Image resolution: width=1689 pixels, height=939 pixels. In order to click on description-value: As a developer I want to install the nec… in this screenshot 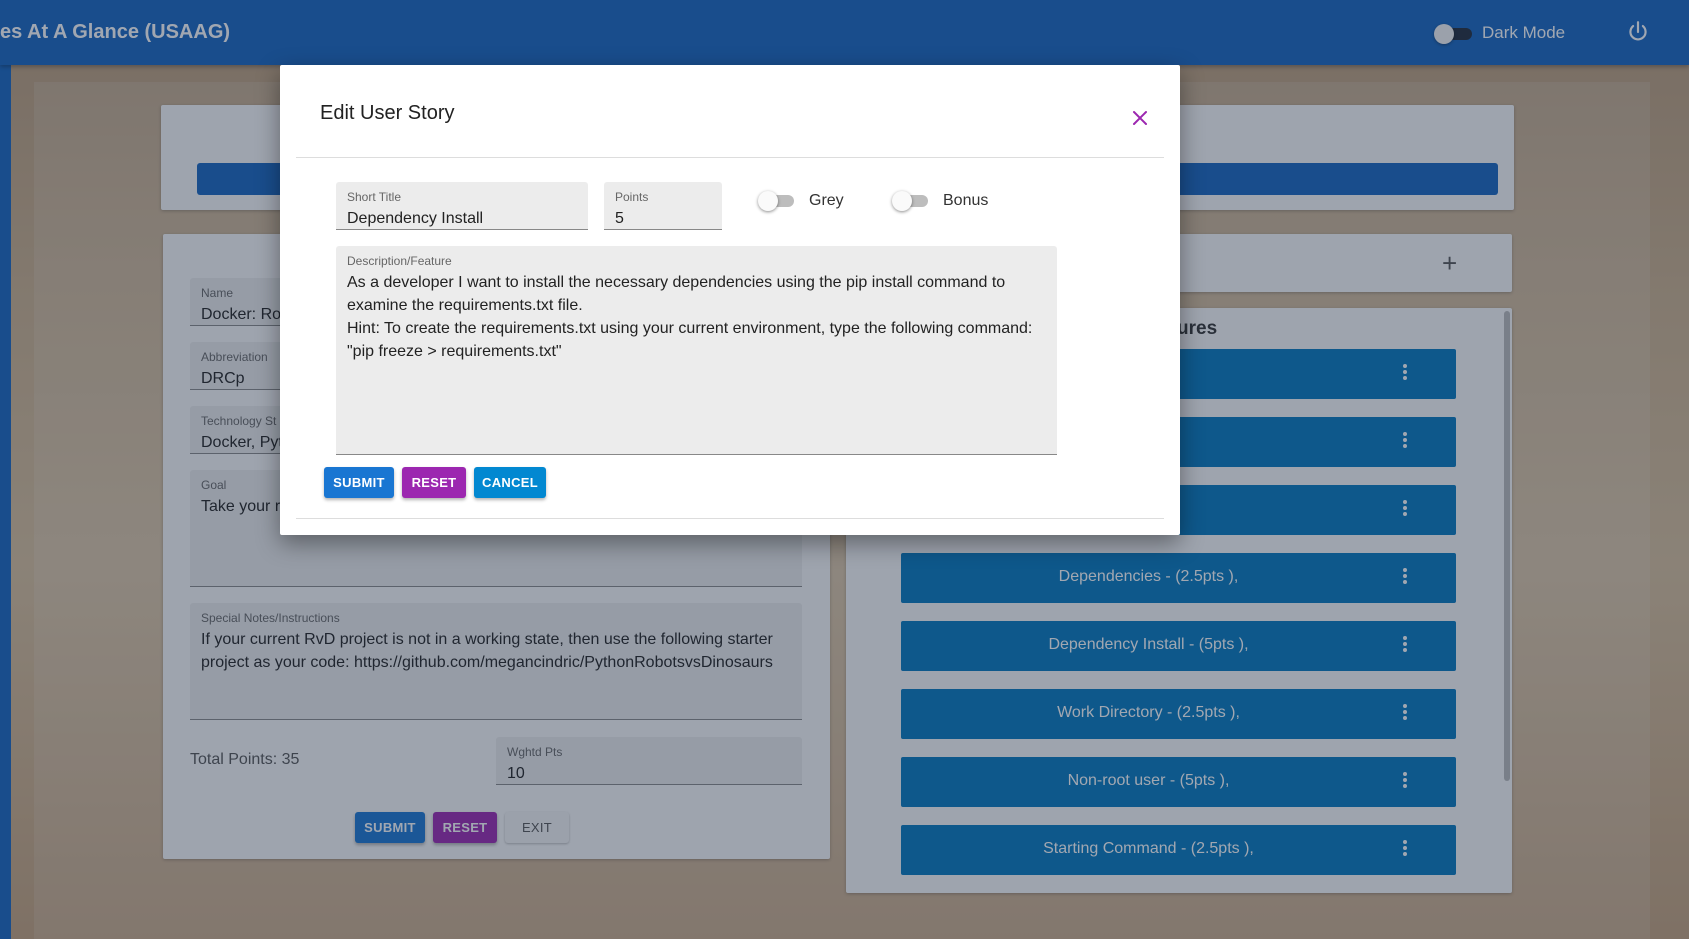, I will do `click(696, 317)`.